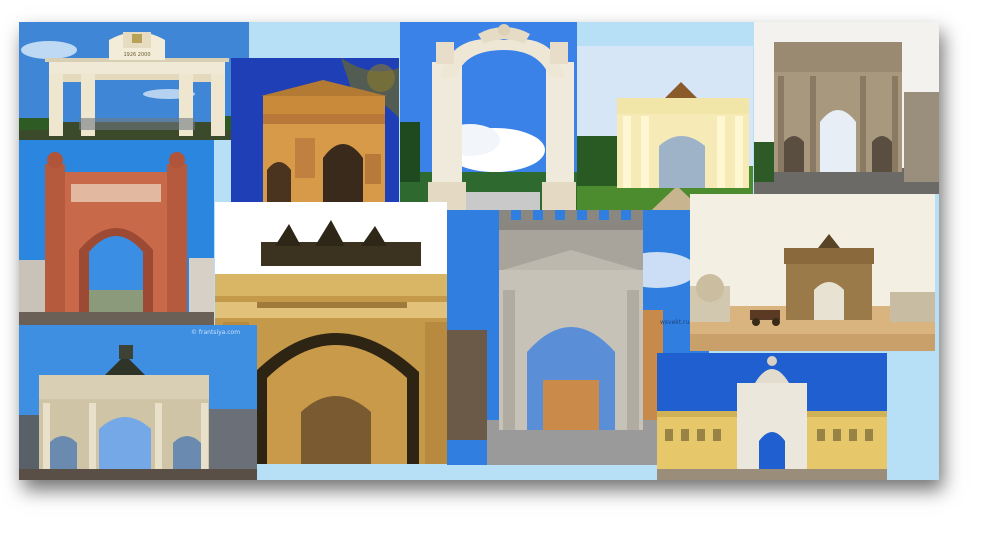 This screenshot has height=535, width=993. Describe the element at coordinates (675, 322) in the screenshot. I see `watermark-rimini: wsvekt.ru` at that location.